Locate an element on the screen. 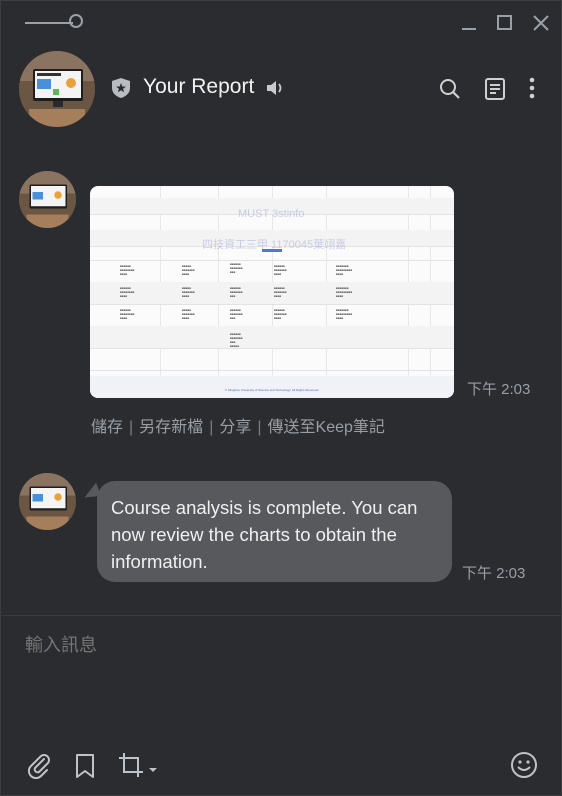 The image size is (562, 796). chevron-down-icon is located at coordinates (153, 766).